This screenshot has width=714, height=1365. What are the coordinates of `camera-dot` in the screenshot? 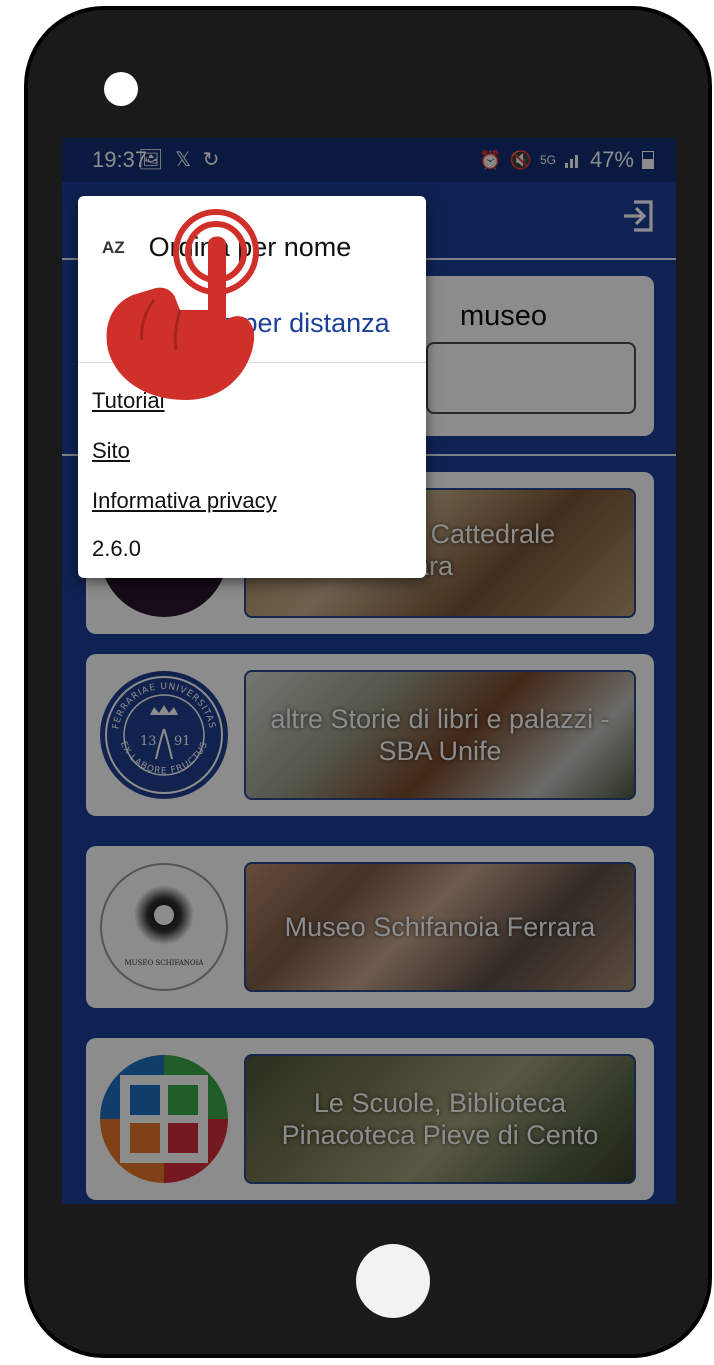 It's located at (121, 89).